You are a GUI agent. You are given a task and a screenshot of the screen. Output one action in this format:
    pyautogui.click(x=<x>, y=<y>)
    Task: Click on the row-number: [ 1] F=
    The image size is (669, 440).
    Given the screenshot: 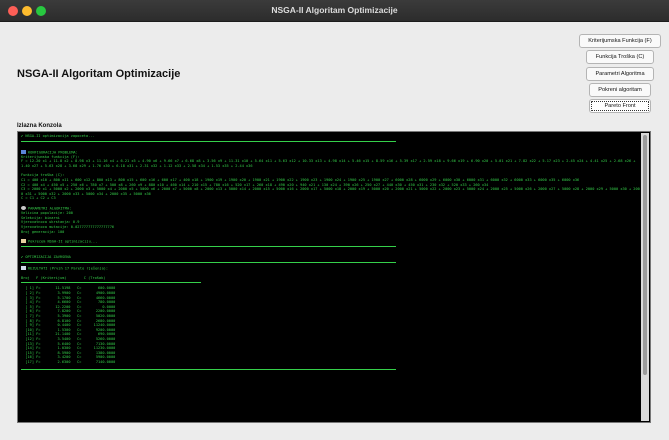 What is the action you would take?
    pyautogui.click(x=31, y=288)
    